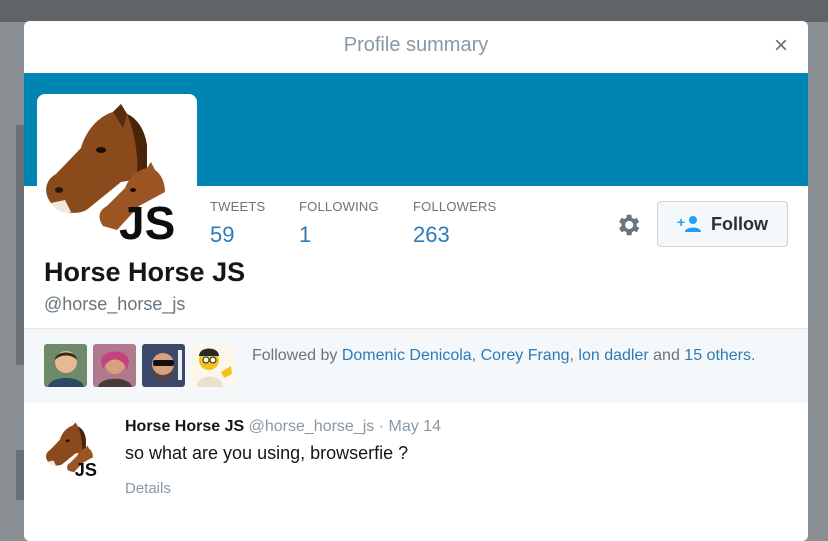 This screenshot has height=541, width=828. I want to click on background-topbar, so click(414, 11).